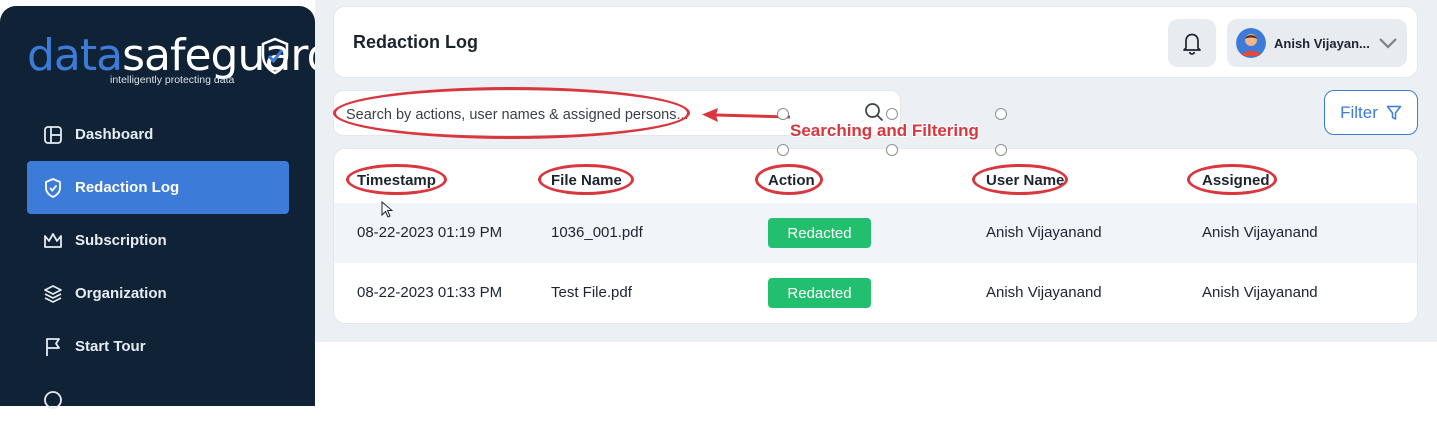  I want to click on search-icon, so click(874, 112).